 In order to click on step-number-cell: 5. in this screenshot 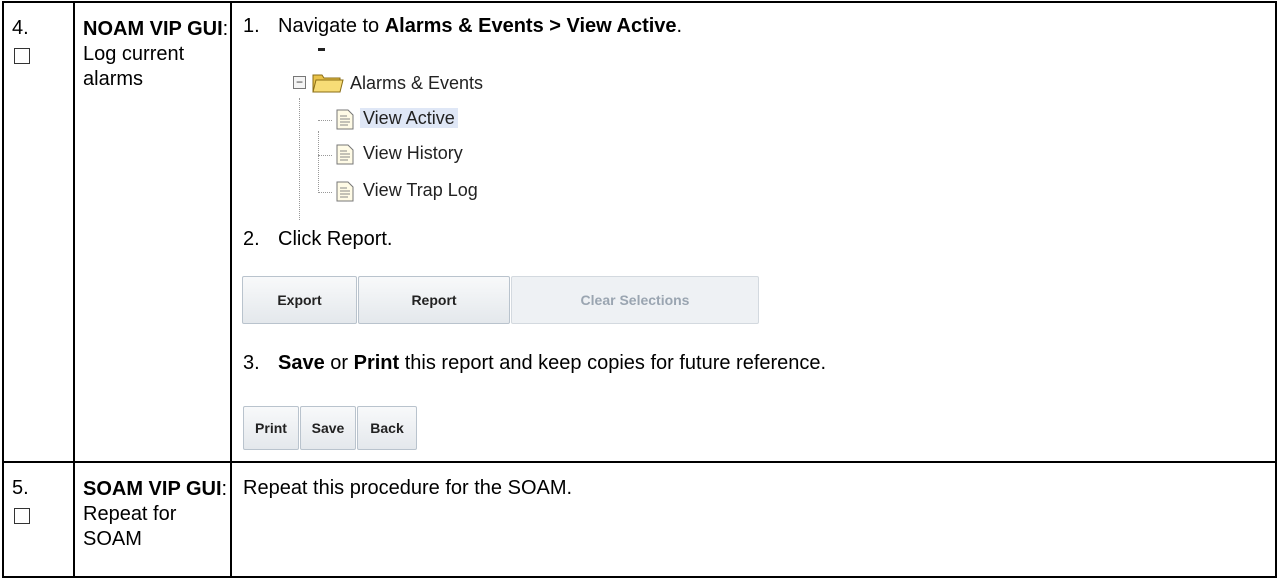, I will do `click(38, 519)`.